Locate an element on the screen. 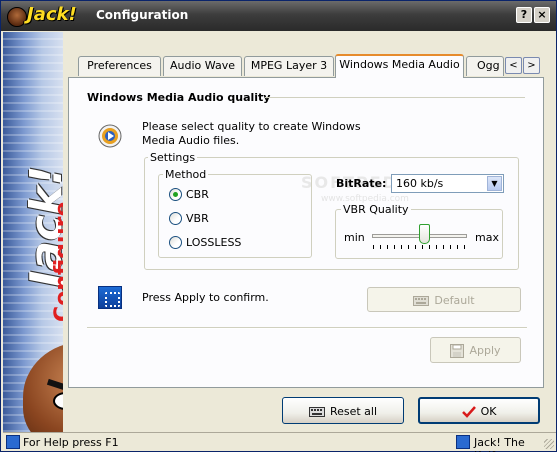 This screenshot has height=452, width=557. section-title: Windows Media Audio quality is located at coordinates (179, 97).